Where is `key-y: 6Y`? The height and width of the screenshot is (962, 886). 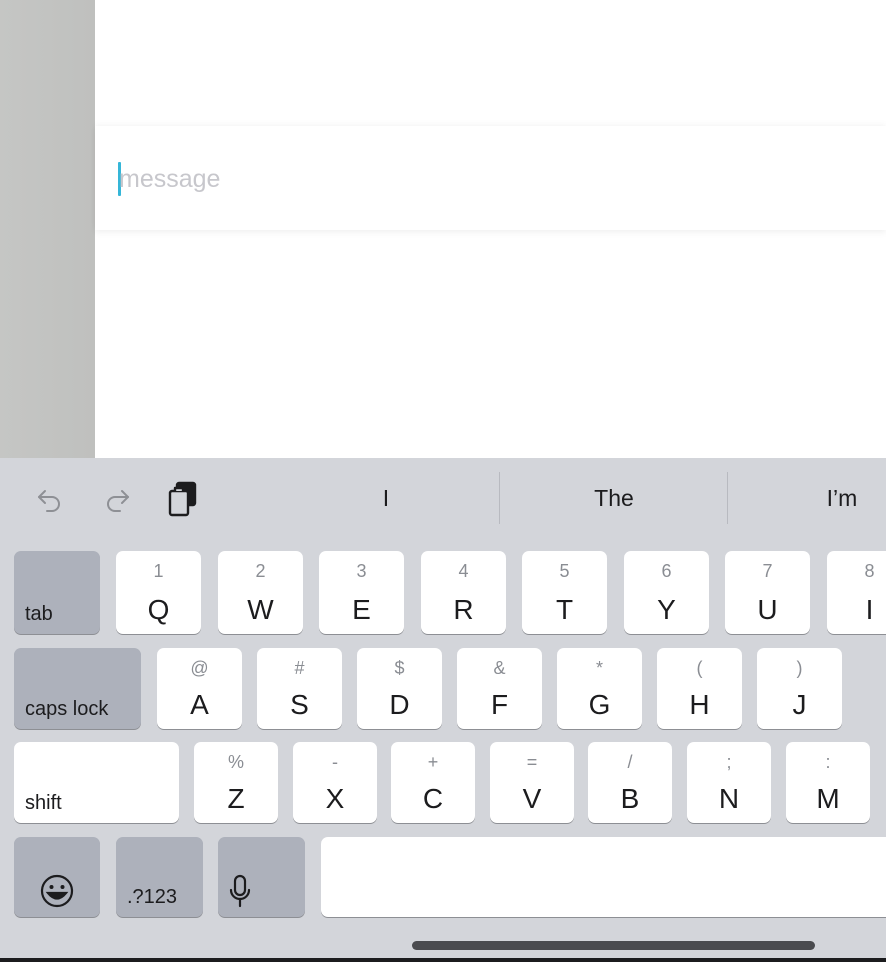 key-y: 6Y is located at coordinates (666, 592).